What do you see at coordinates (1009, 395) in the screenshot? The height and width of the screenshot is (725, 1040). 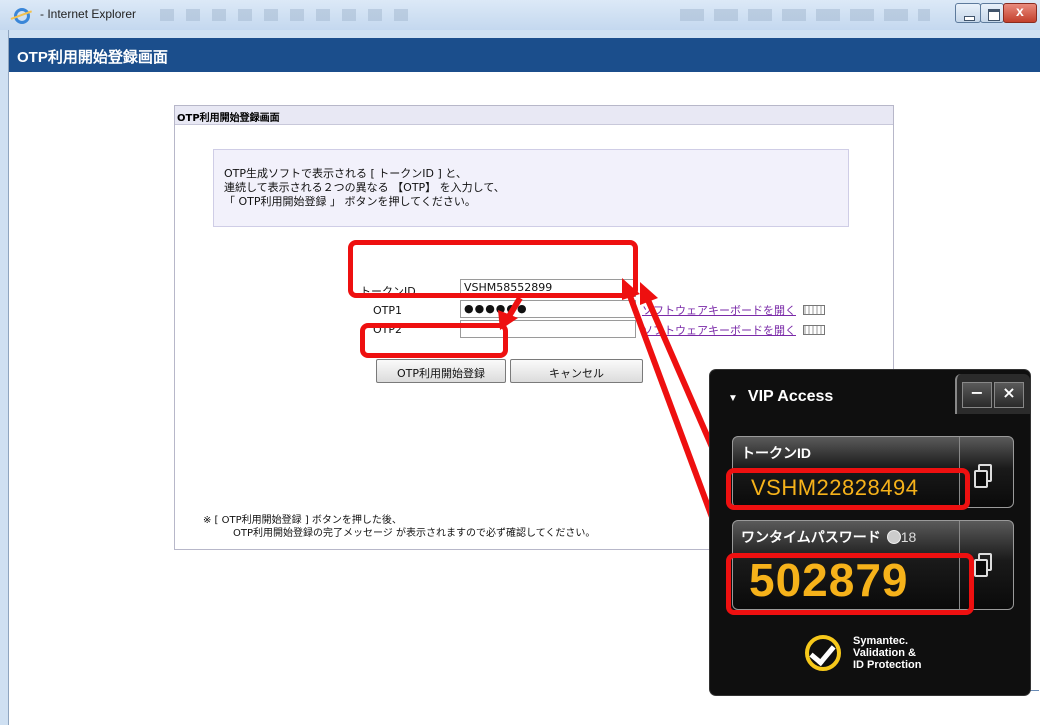 I see `vip-close-button: ×` at bounding box center [1009, 395].